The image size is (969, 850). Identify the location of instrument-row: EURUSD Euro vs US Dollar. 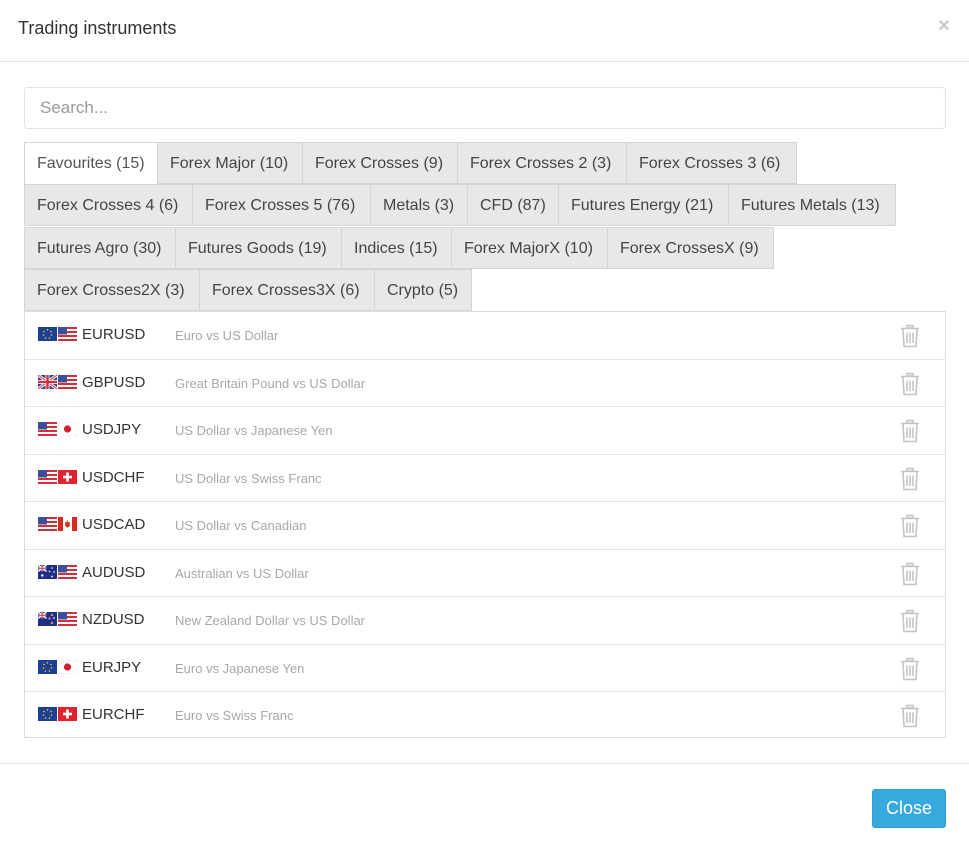
(485, 336).